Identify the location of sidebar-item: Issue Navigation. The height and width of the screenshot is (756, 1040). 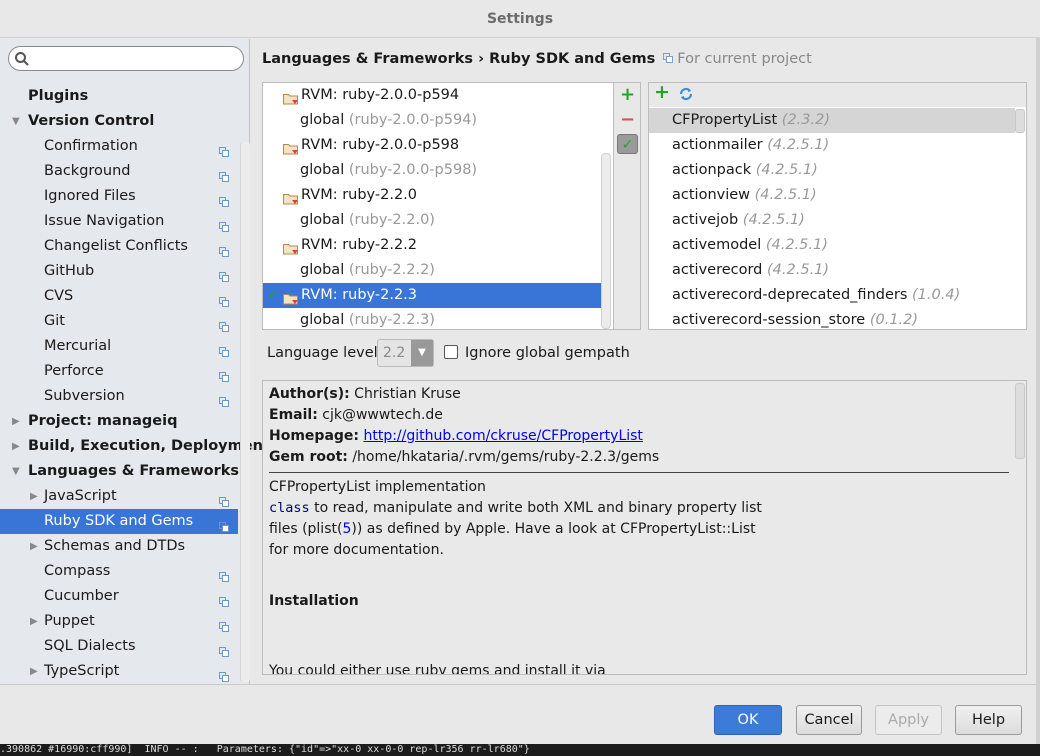
(119, 221).